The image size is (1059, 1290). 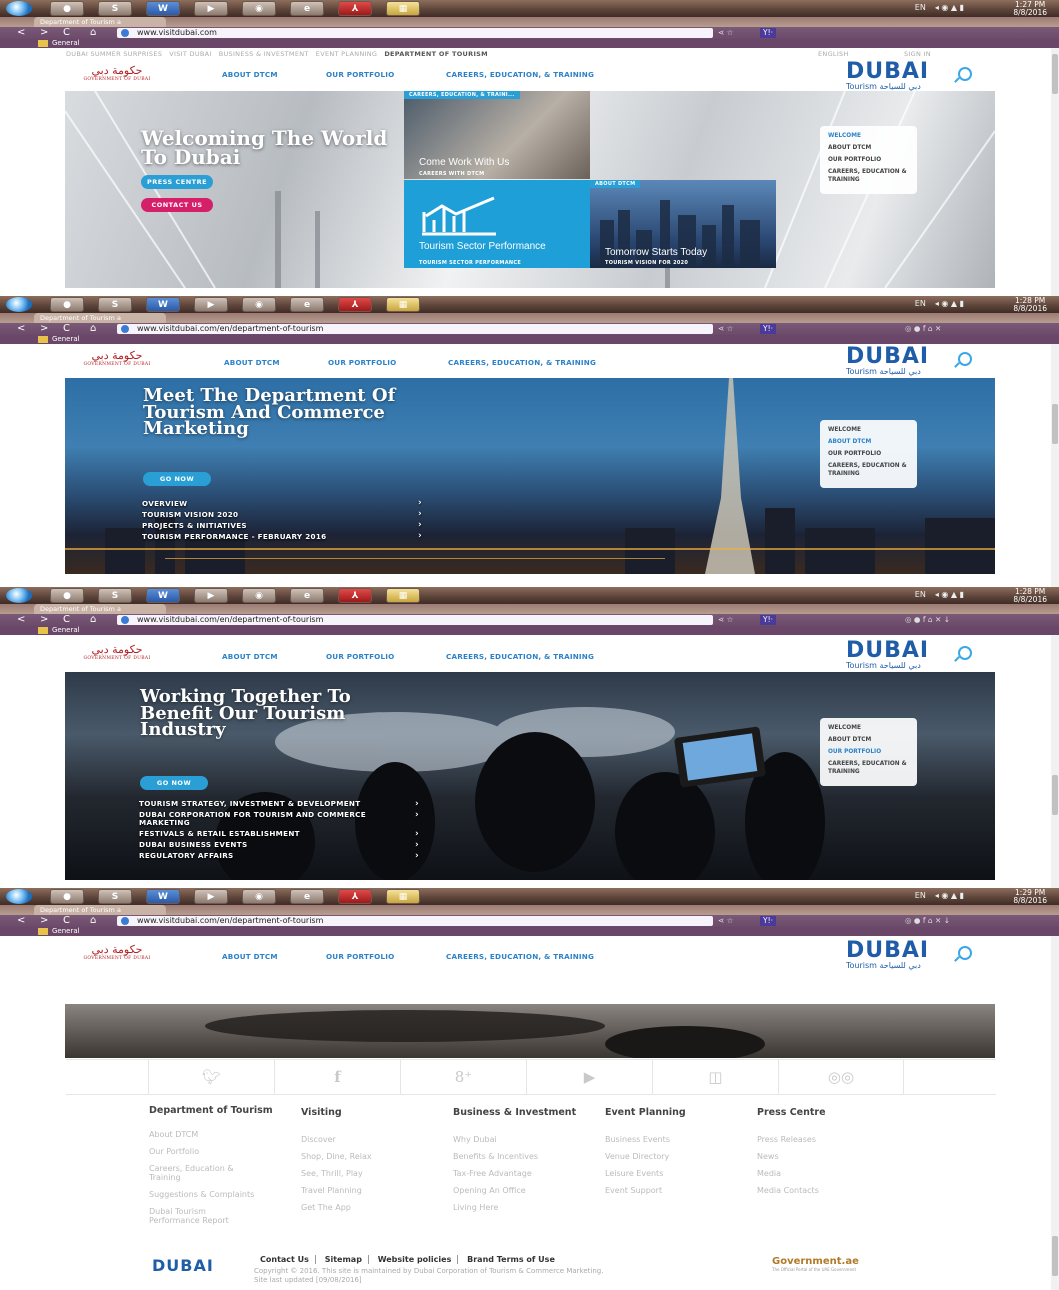 I want to click on dubai-tourism-logo: DUBAI Tourism دبي للسياحة, so click(x=891, y=956).